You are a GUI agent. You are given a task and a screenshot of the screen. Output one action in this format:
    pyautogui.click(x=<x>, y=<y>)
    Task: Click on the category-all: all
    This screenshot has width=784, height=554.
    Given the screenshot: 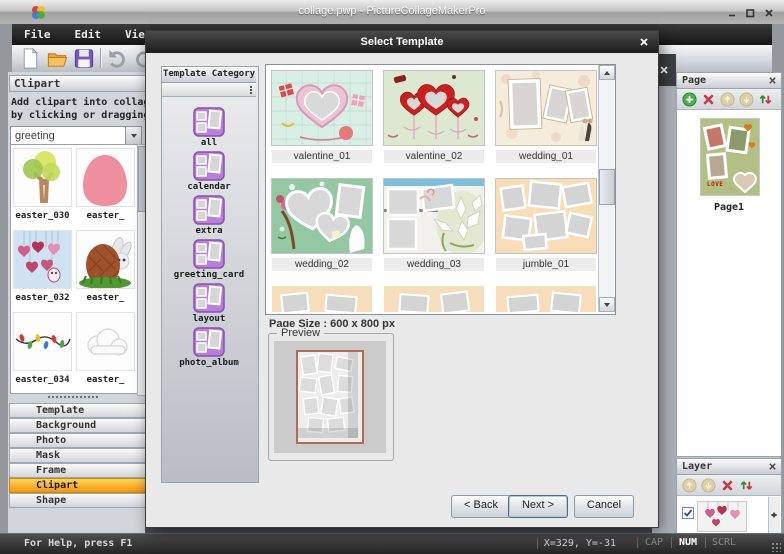 What is the action you would take?
    pyautogui.click(x=209, y=129)
    